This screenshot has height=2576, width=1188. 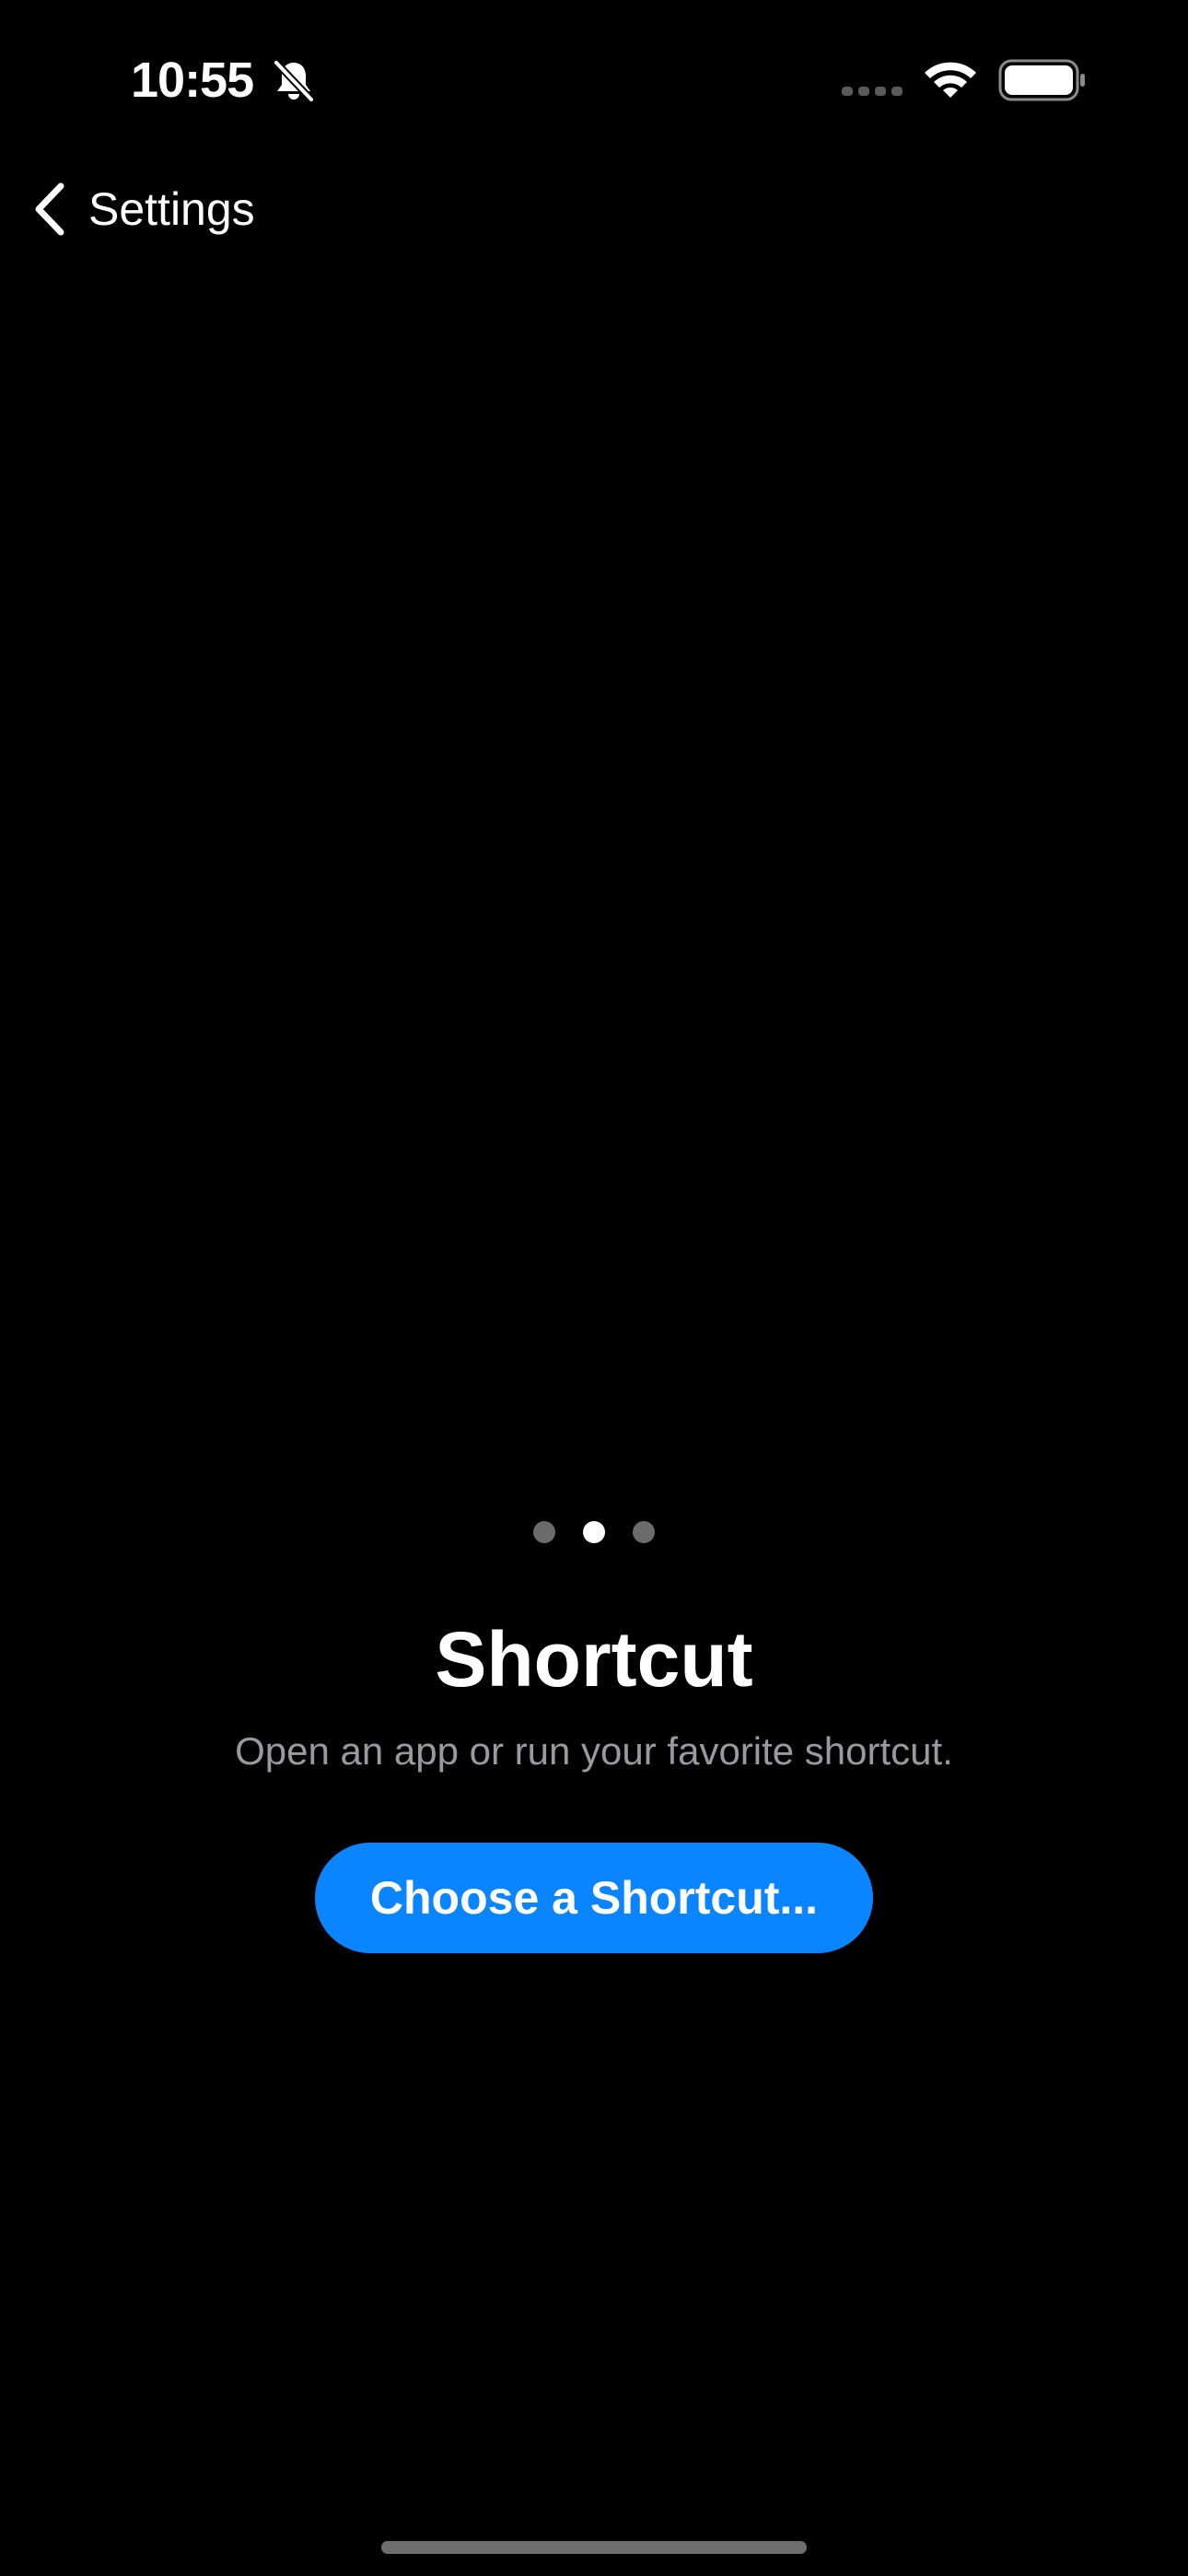 I want to click on battery-icon, so click(x=1041, y=80).